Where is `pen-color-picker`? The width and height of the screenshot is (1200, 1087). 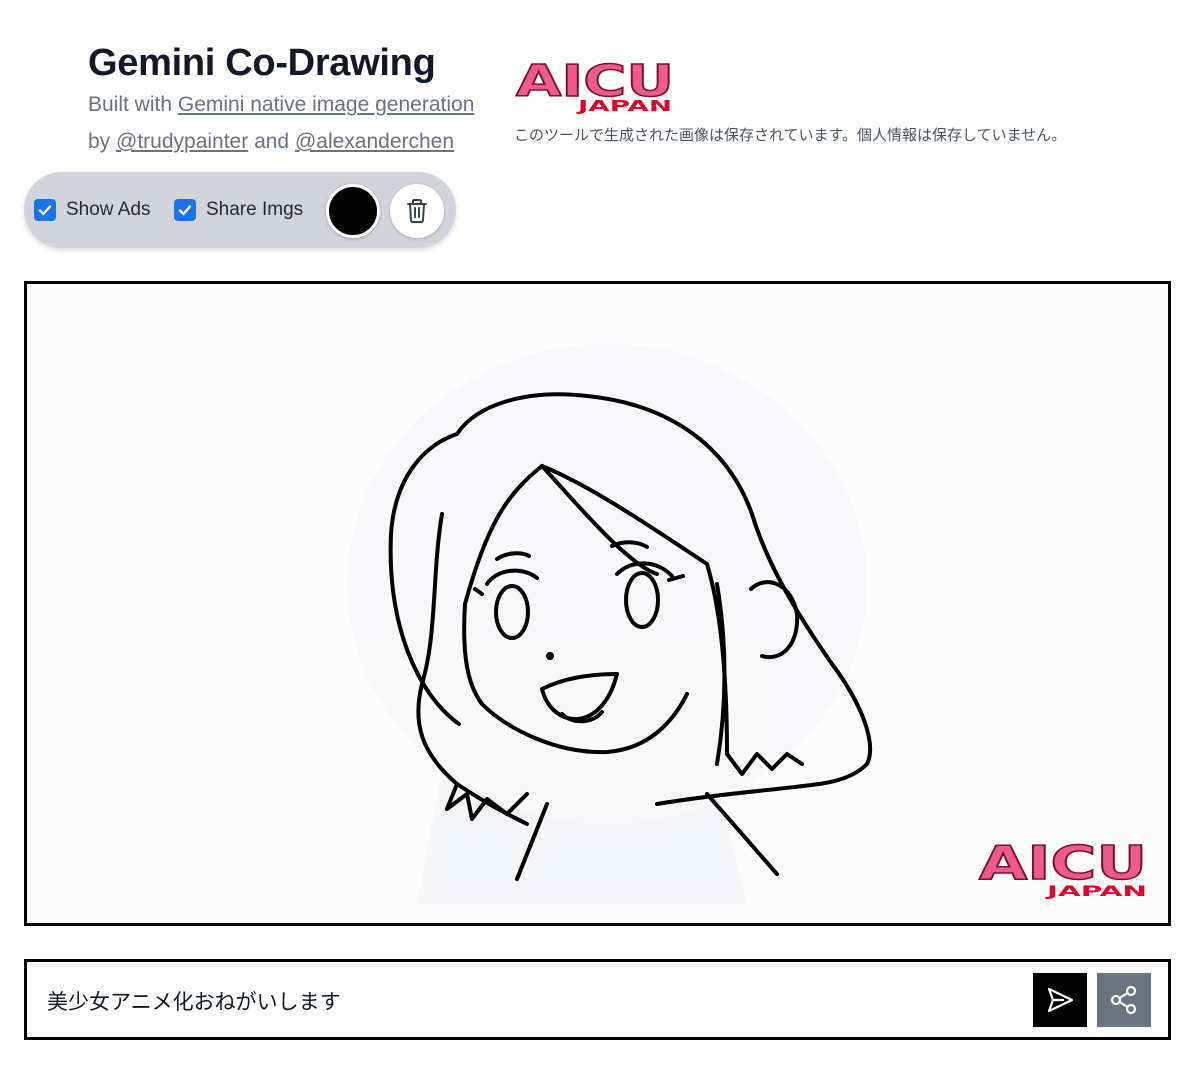
pen-color-picker is located at coordinates (353, 211).